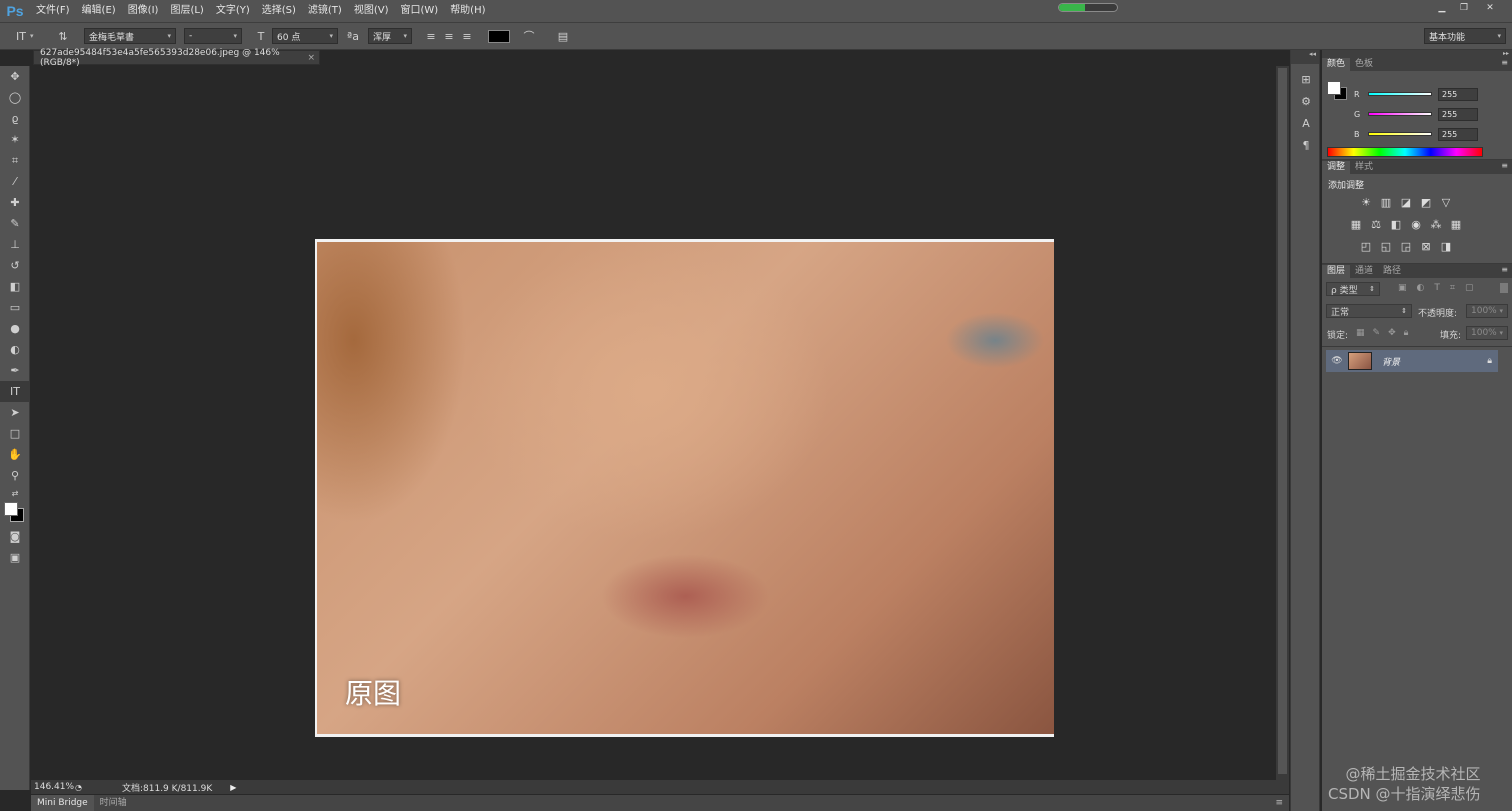 The height and width of the screenshot is (811, 1512). I want to click on brightness-icon: ☀, so click(1366, 202).